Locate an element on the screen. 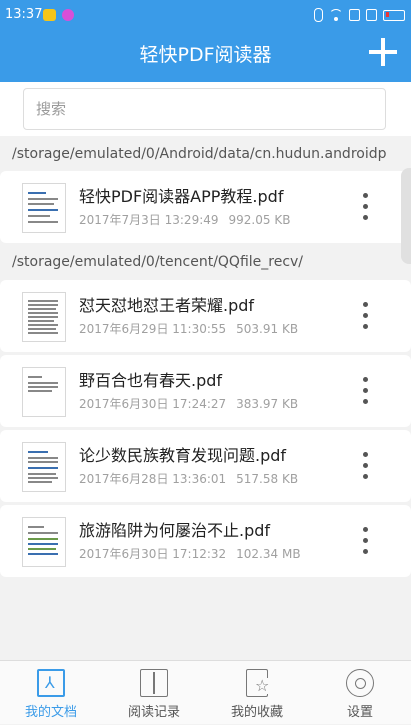 This screenshot has width=411, height=725. file-meta: 2017年6月30日 17:12:32 102.34 MB is located at coordinates (190, 553).